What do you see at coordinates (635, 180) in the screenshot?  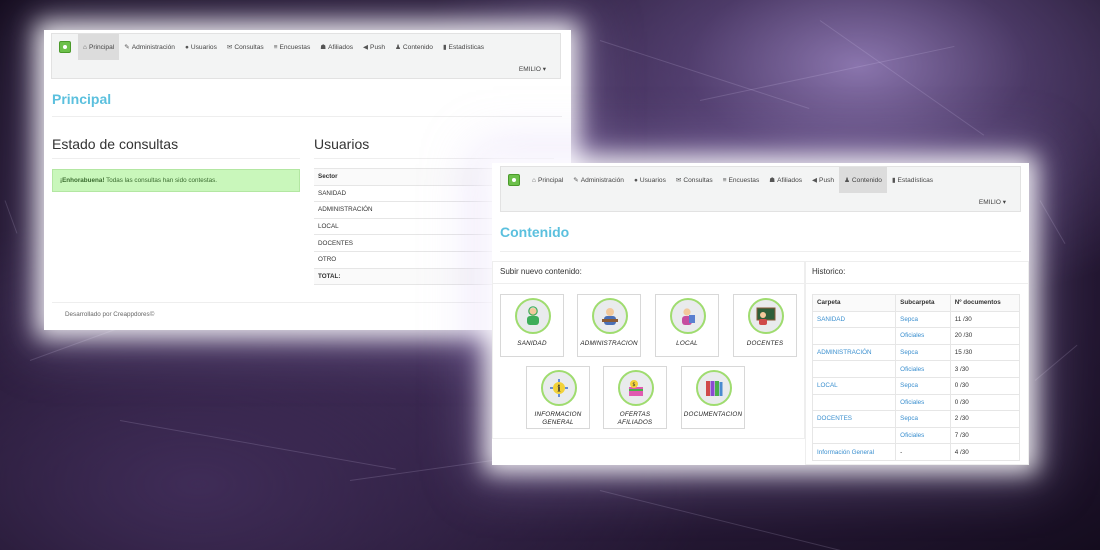 I see `user-icon: ●` at bounding box center [635, 180].